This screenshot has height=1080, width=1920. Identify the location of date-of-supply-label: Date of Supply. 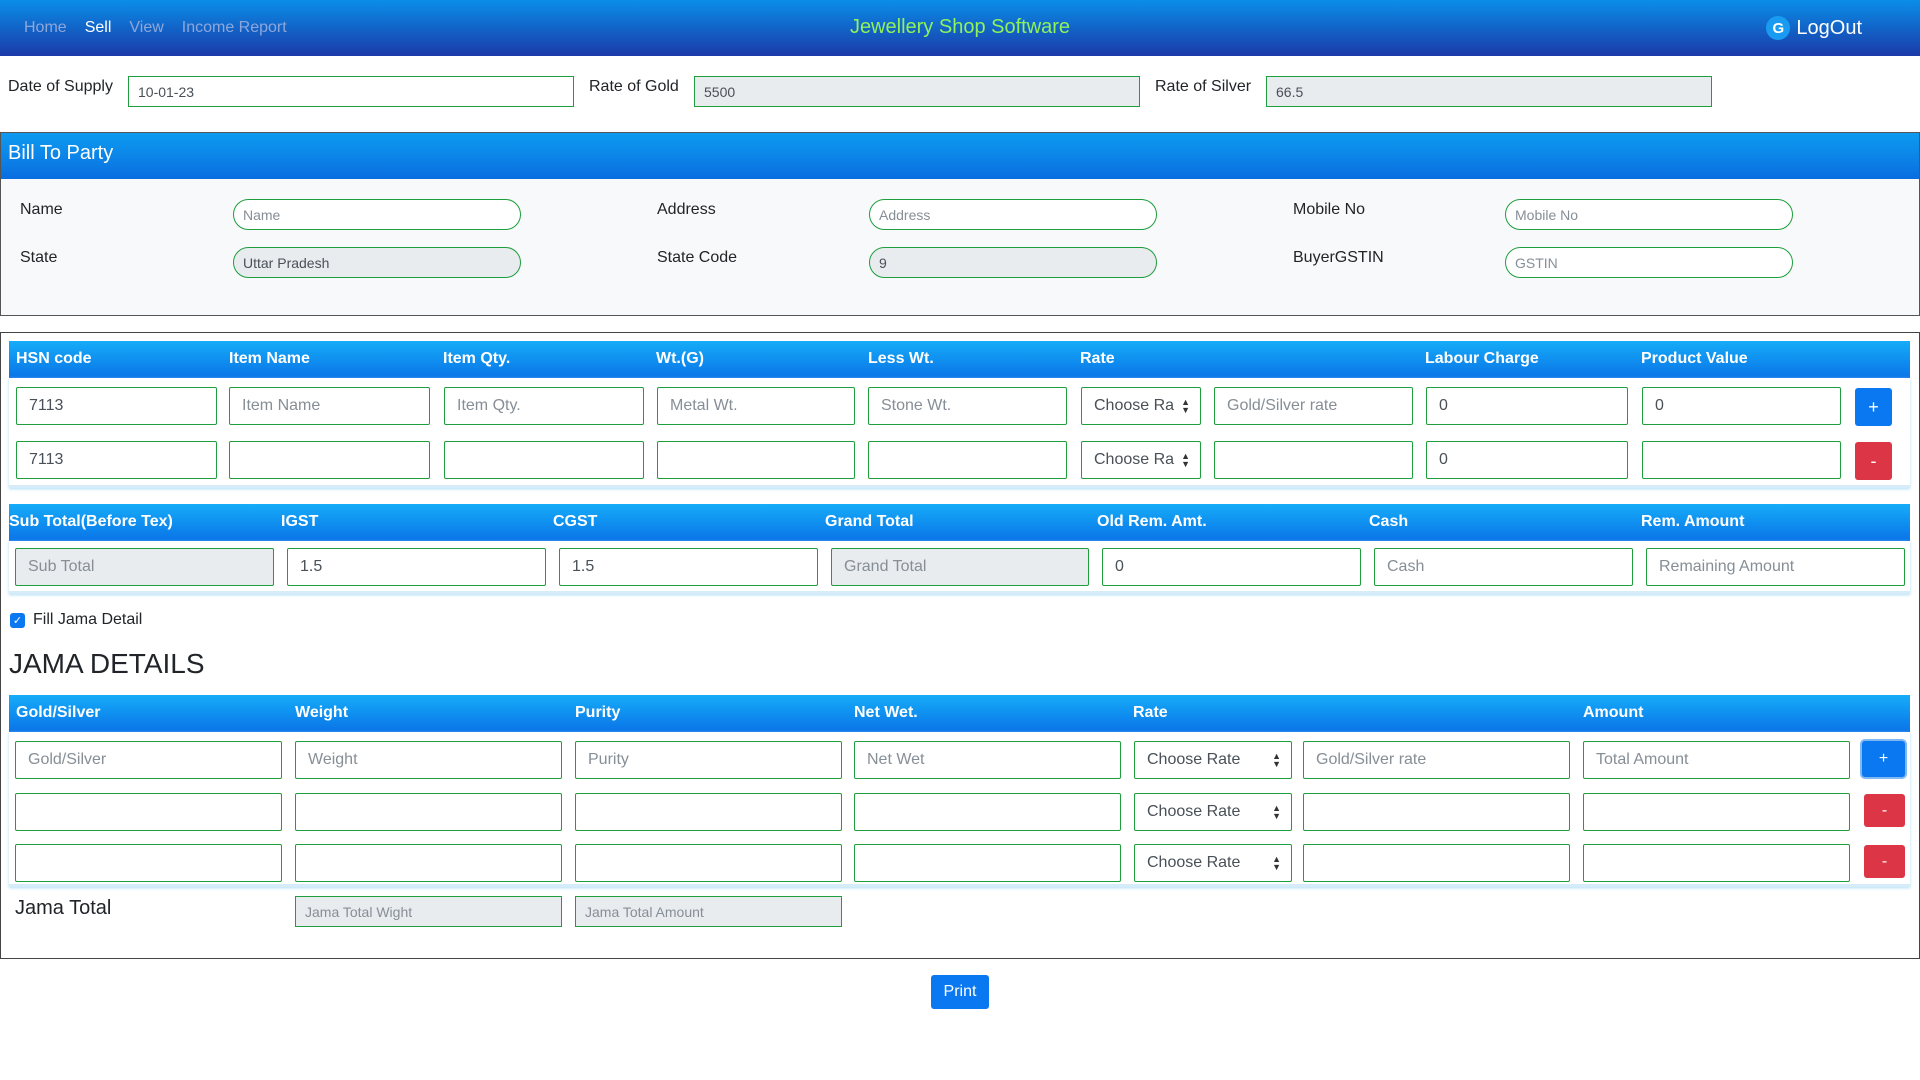
(60, 86).